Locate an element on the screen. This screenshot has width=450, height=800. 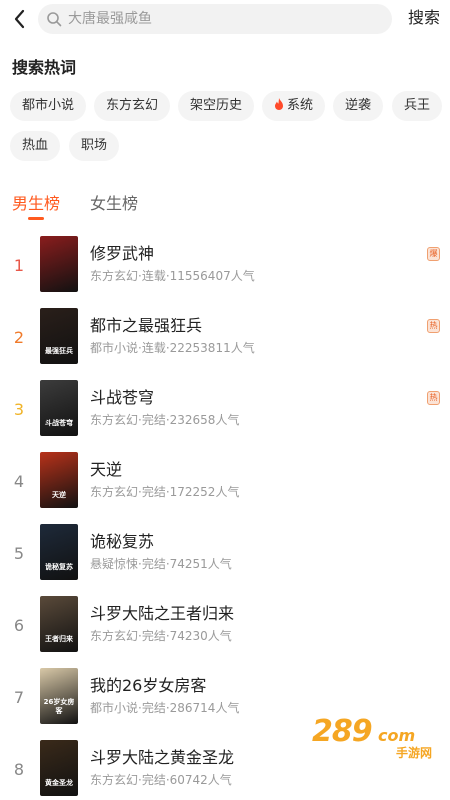
hot-word-chip: 兵王 is located at coordinates (417, 106).